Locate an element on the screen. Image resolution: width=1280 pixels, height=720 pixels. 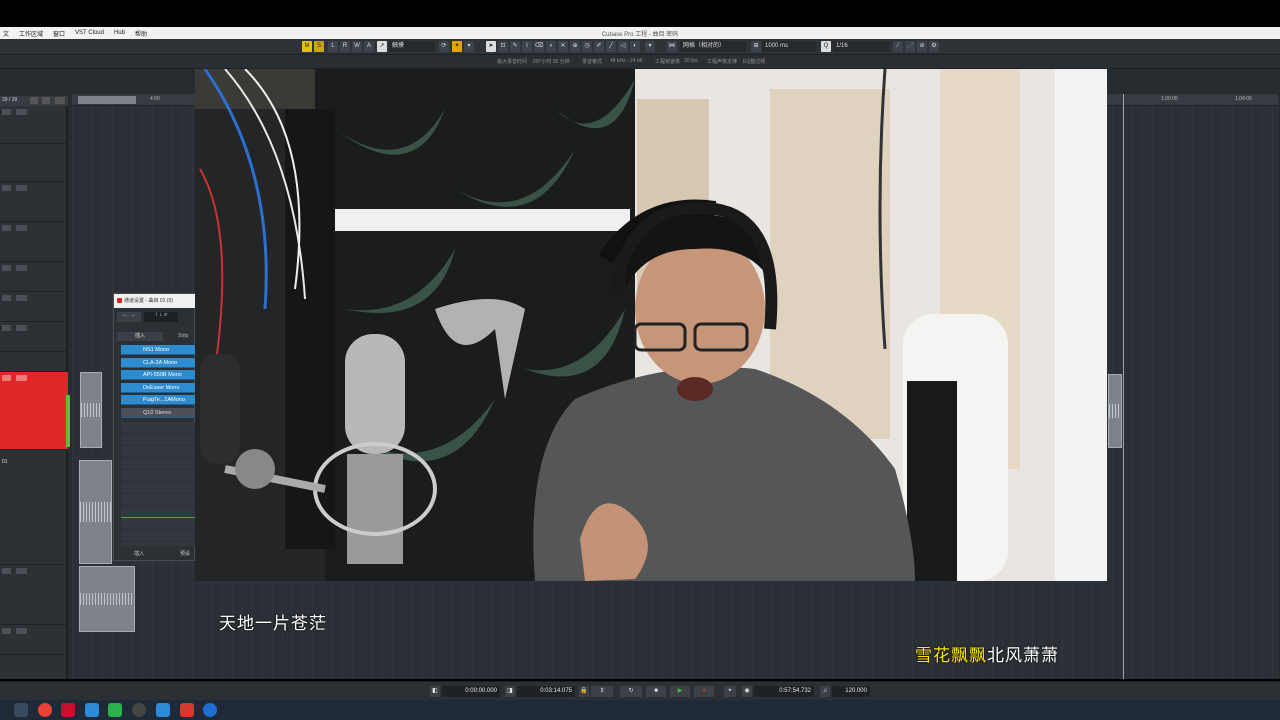
comp-tool-icon: ⊕ is located at coordinates (575, 46).